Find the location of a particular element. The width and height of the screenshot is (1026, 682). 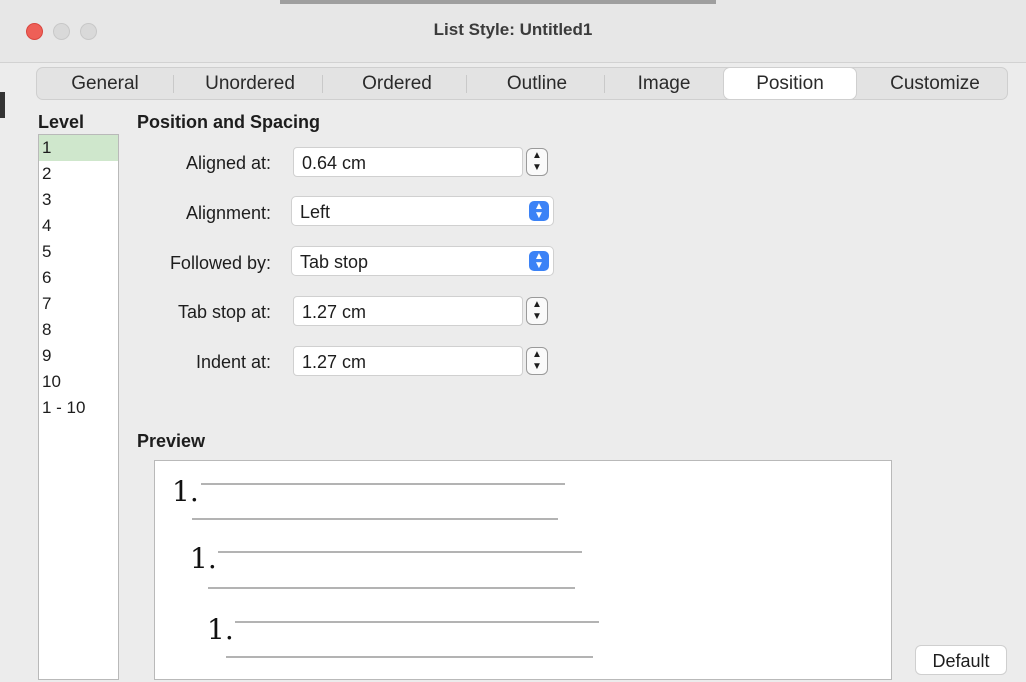

aligned-at-field: 0.64 cm is located at coordinates (408, 162).